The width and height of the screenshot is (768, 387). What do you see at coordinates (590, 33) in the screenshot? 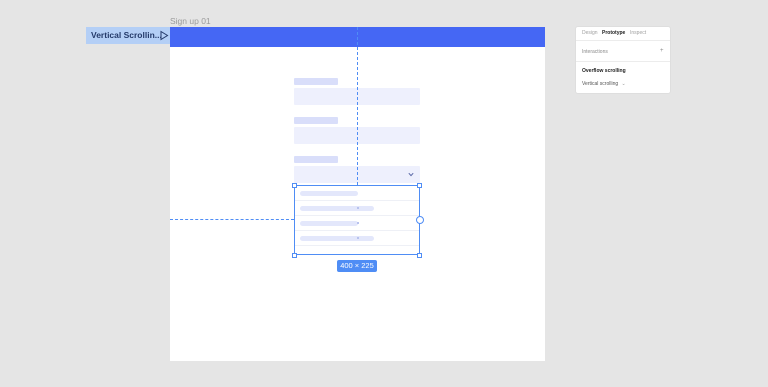
I see `tab-design: Design` at bounding box center [590, 33].